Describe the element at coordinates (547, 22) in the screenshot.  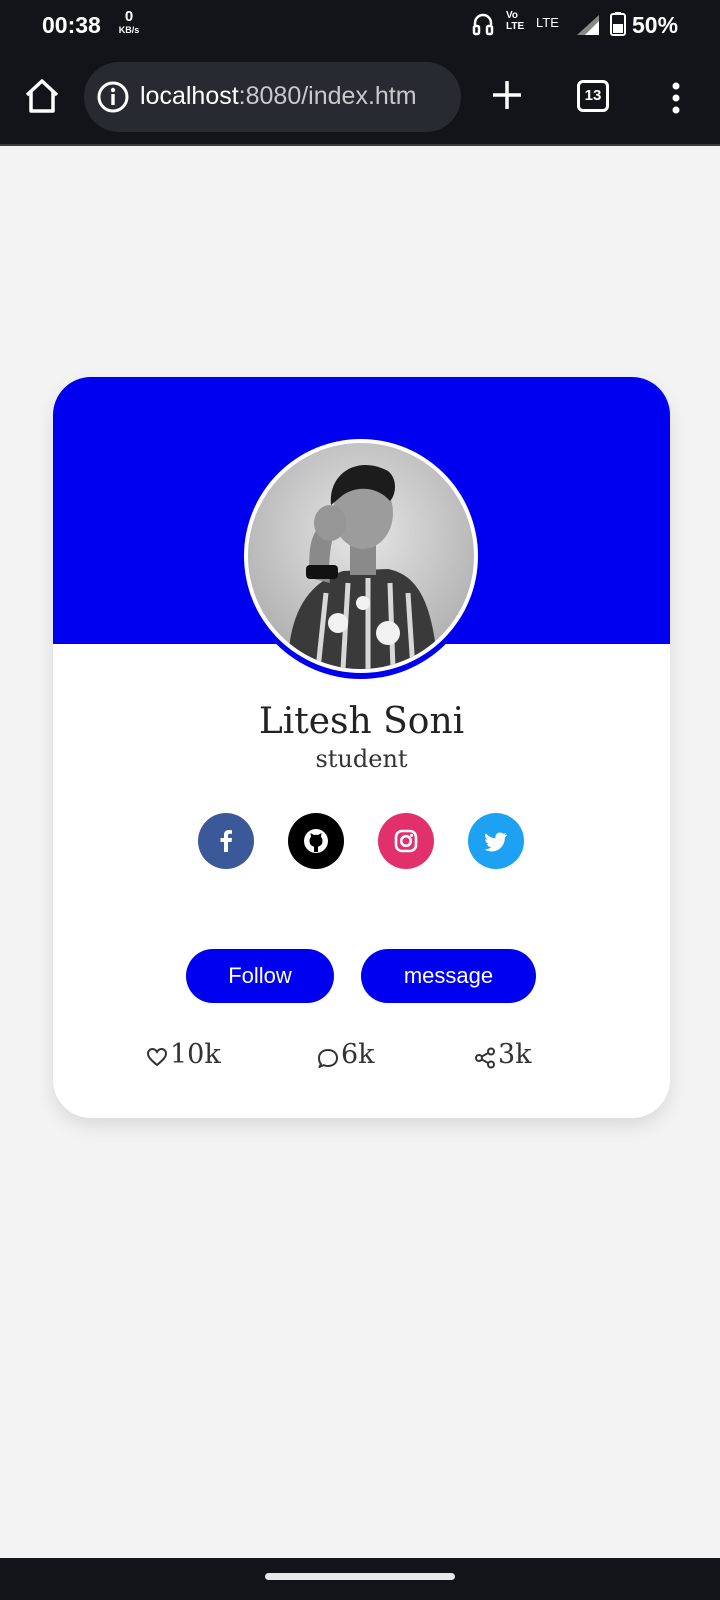
I see `lte-indicator: LTE` at that location.